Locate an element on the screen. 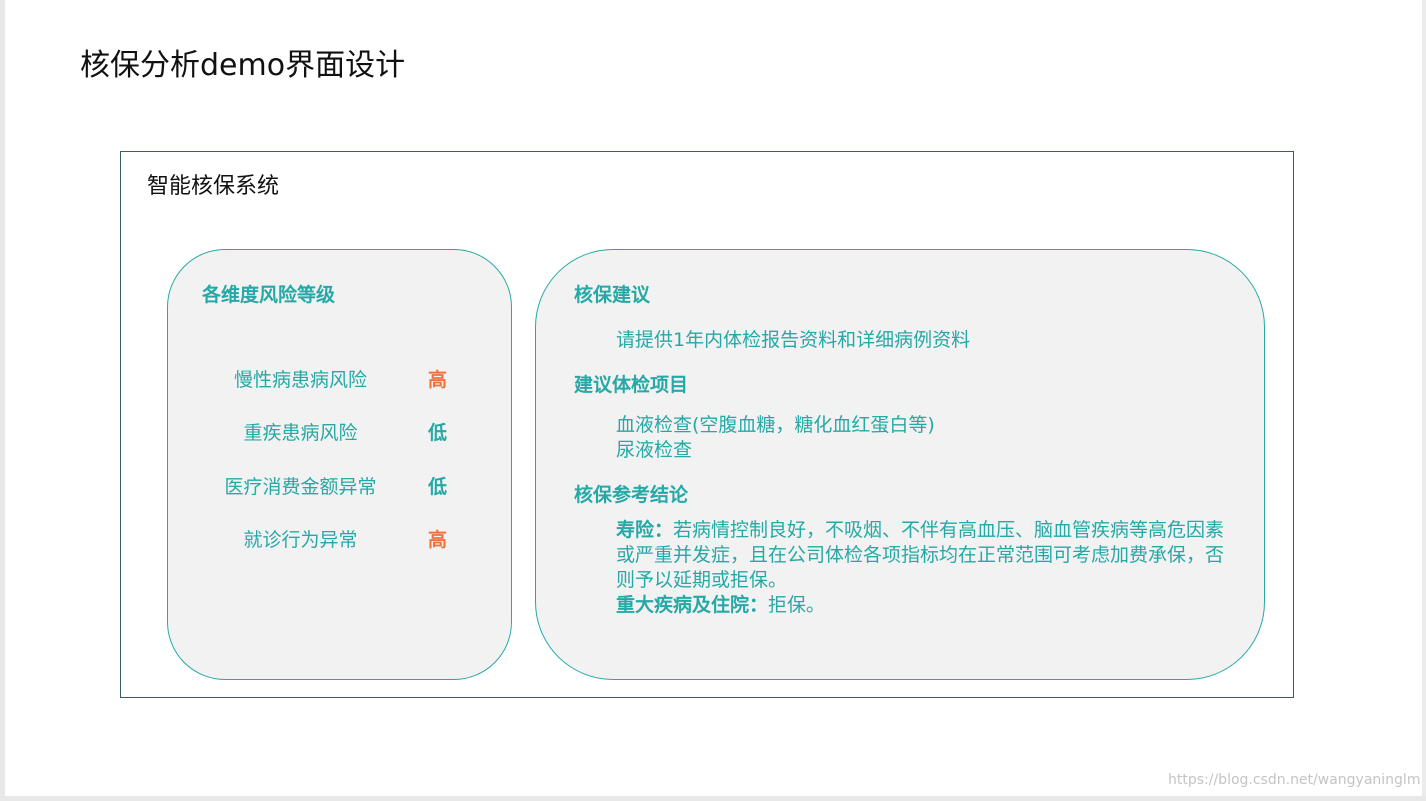  life-insurance-label: 寿险： is located at coordinates (645, 530).